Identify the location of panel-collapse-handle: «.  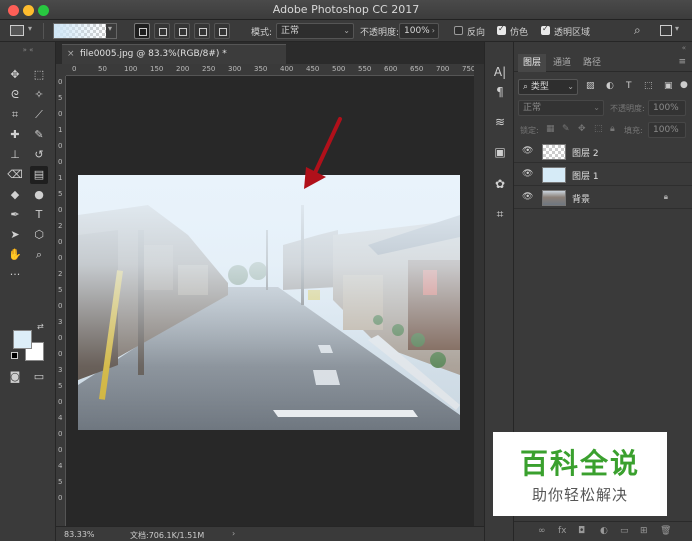
(603, 48).